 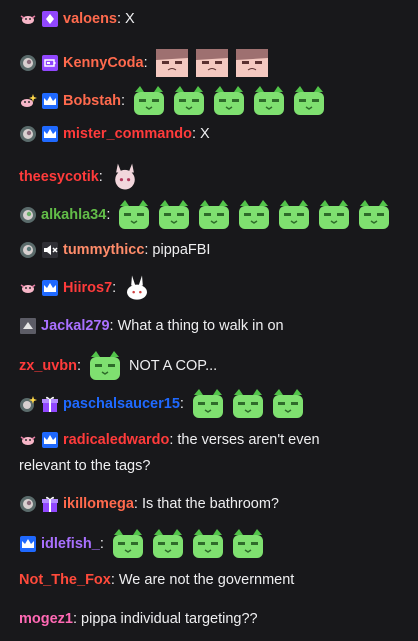 What do you see at coordinates (116, 440) in the screenshot?
I see `username: radicaledwardo` at bounding box center [116, 440].